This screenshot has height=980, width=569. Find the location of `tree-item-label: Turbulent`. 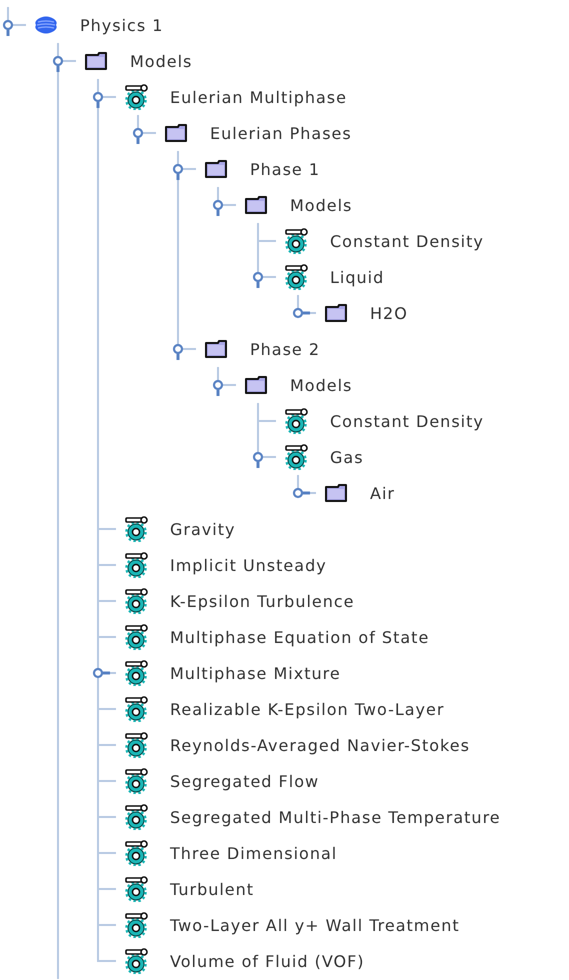

tree-item-label: Turbulent is located at coordinates (212, 889).